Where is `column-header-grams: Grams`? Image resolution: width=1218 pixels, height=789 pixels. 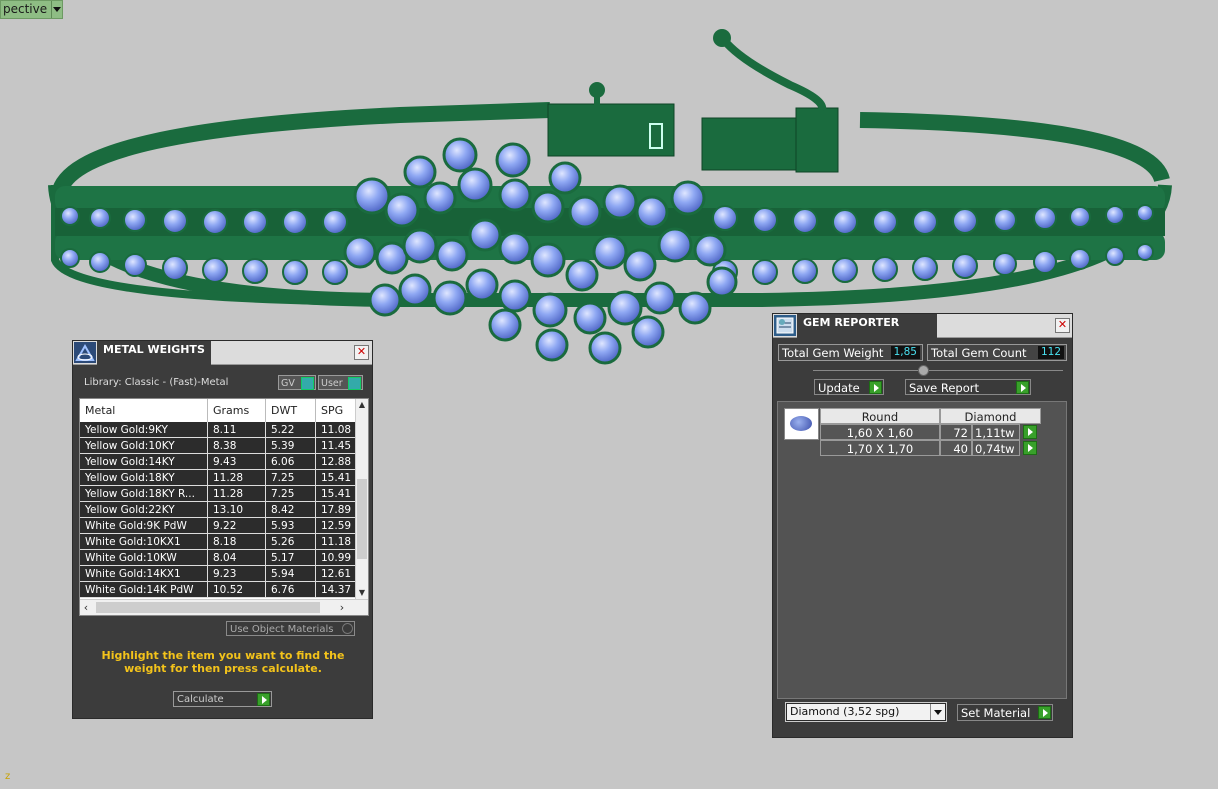 column-header-grams: Grams is located at coordinates (237, 410).